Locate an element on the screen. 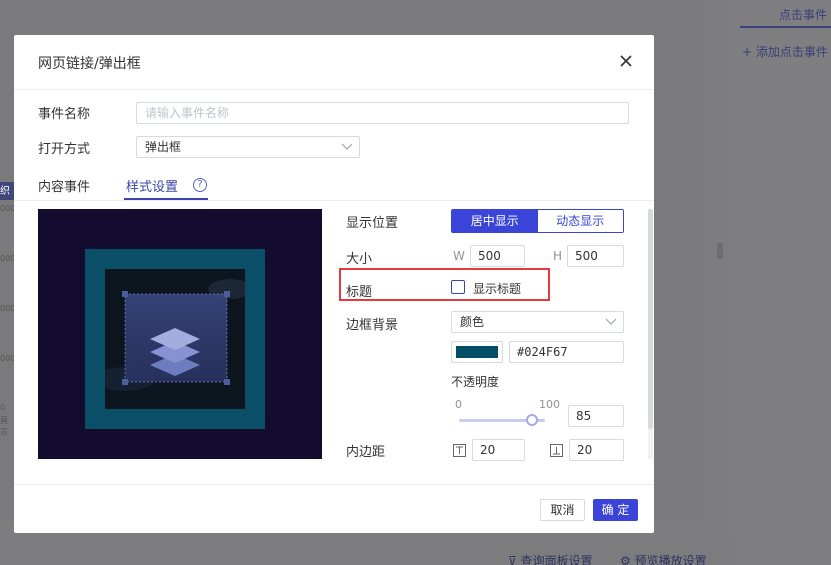 Image resolution: width=831 pixels, height=565 pixels. ok-button: 确 定 is located at coordinates (615, 510).